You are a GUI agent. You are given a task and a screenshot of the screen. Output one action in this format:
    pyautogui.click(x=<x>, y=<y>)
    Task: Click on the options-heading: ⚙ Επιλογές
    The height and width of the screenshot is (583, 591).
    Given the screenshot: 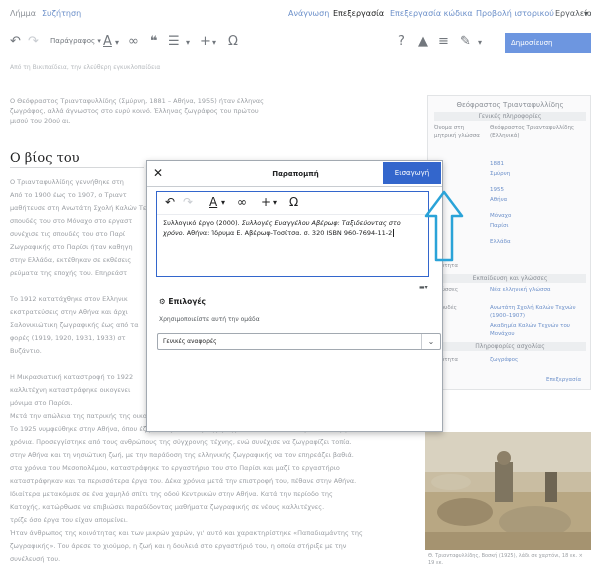 What is the action you would take?
    pyautogui.click(x=182, y=301)
    